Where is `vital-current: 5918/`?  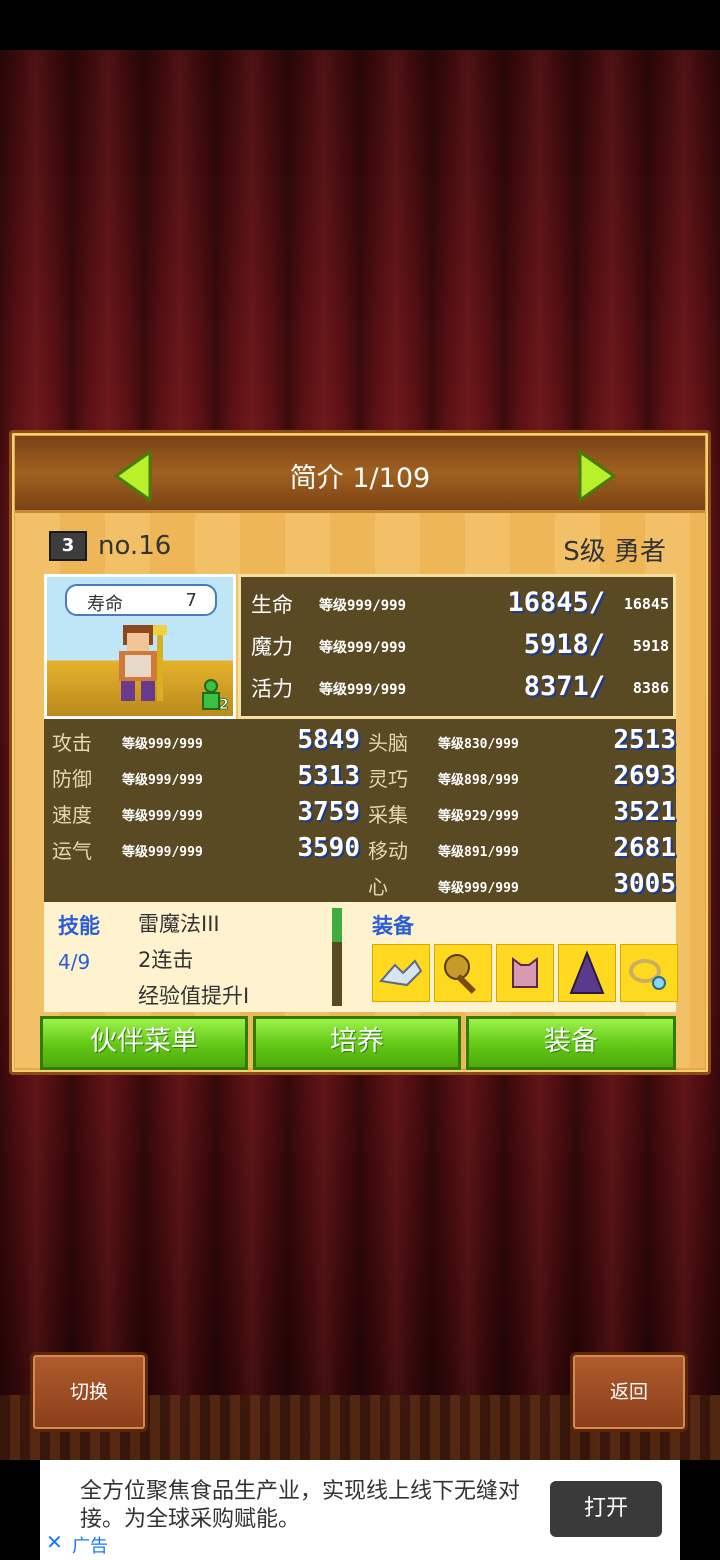
vital-current: 5918/ is located at coordinates (564, 644).